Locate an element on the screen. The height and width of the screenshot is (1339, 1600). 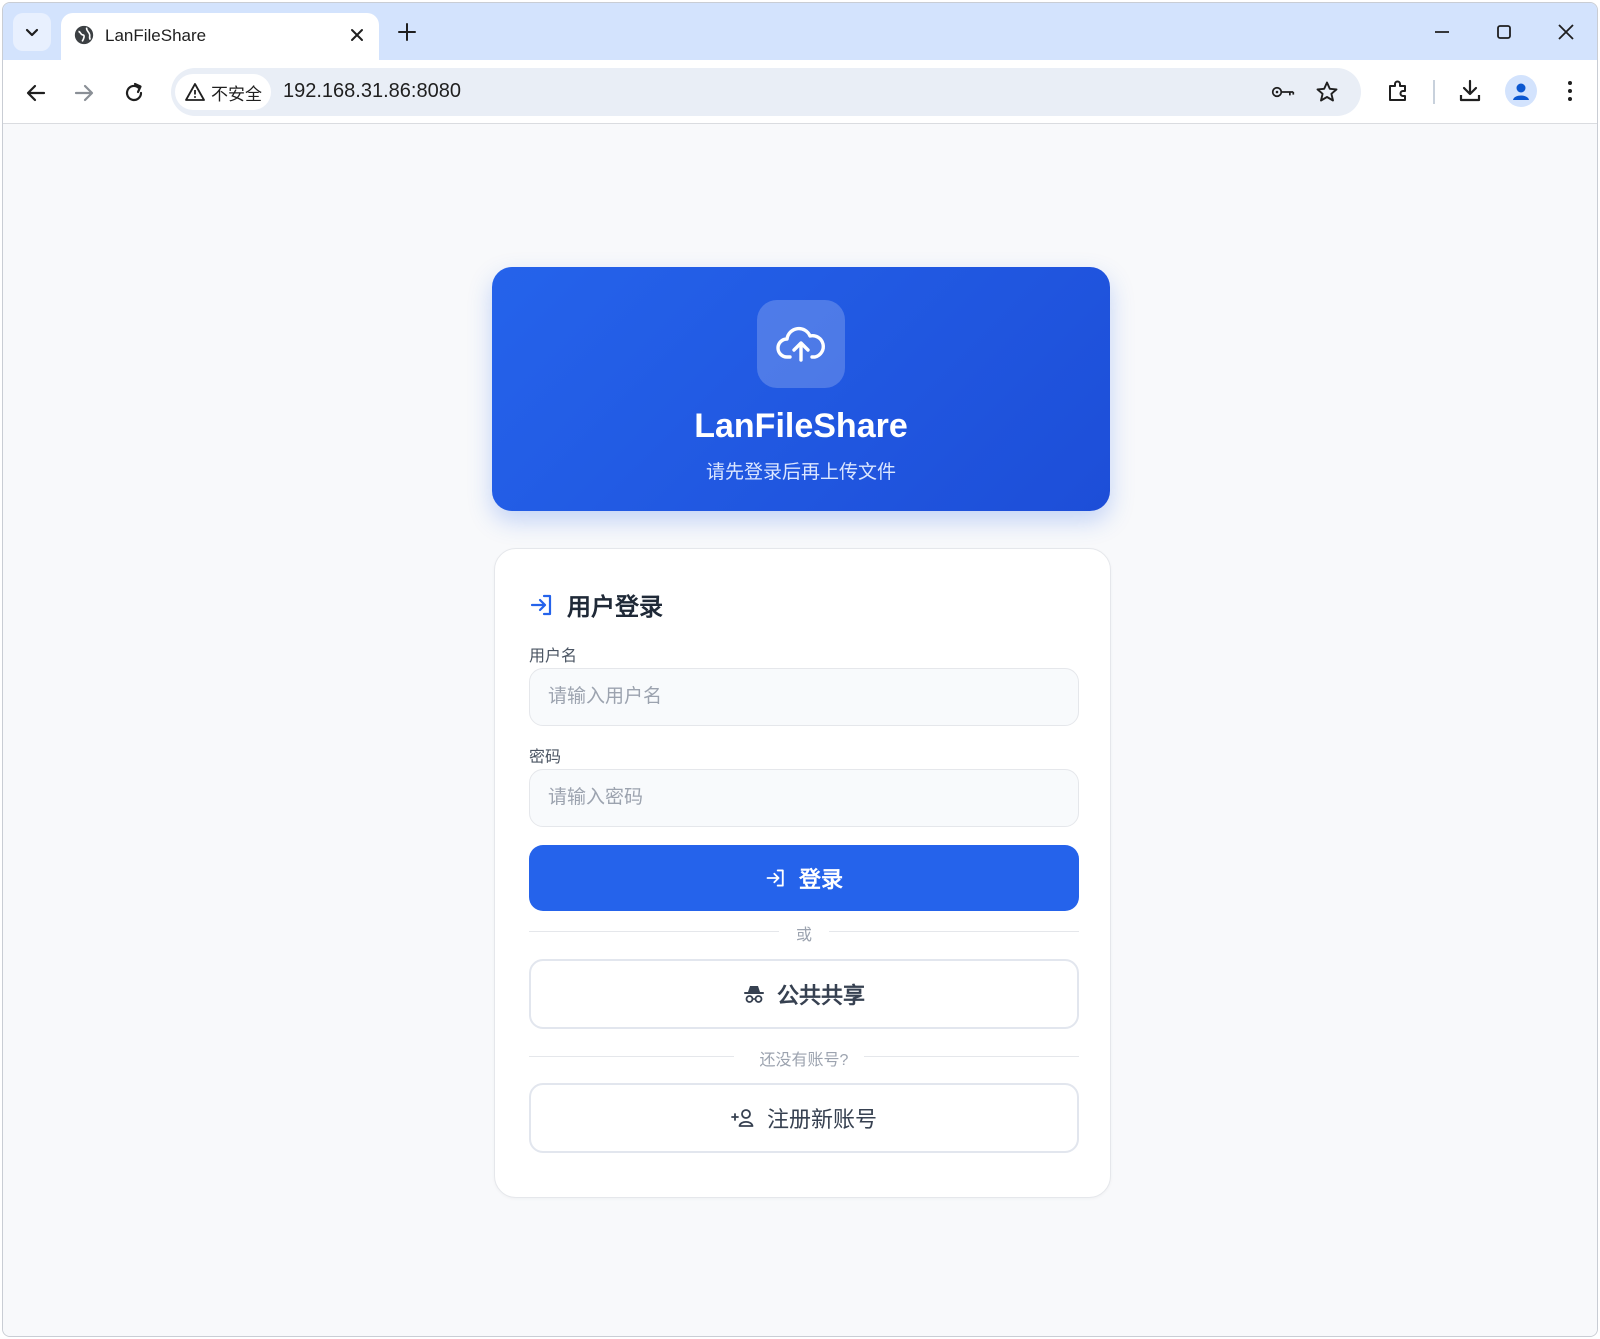
back-icon is located at coordinates (36, 93).